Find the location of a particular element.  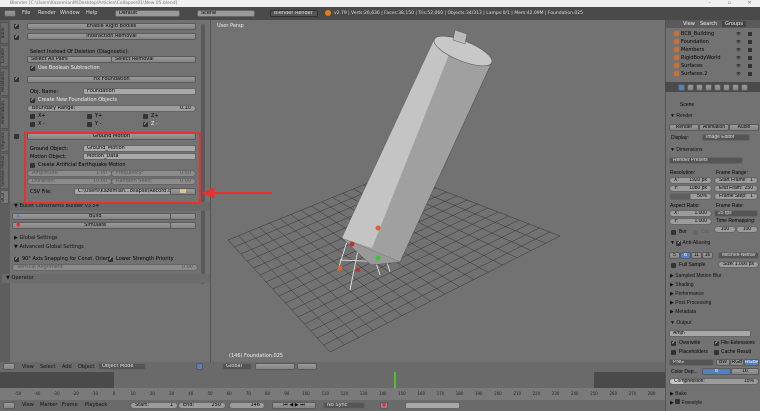

aspect-y-field: Y: 1.000 is located at coordinates (690, 221).